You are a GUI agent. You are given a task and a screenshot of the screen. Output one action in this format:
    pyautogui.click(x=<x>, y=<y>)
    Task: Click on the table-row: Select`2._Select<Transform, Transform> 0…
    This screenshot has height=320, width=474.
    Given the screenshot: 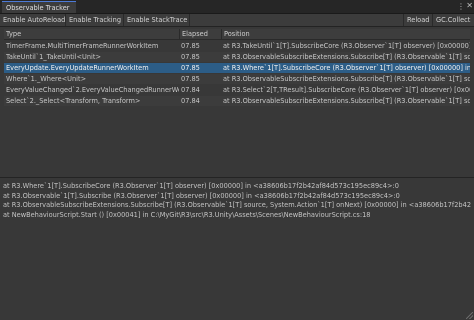 What is the action you would take?
    pyautogui.click(x=237, y=101)
    